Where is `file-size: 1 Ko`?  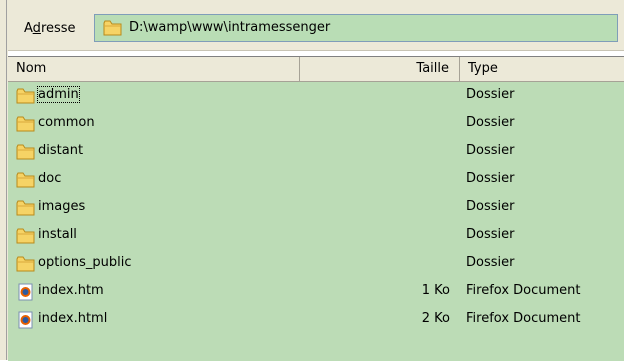
file-size: 1 Ko is located at coordinates (435, 290).